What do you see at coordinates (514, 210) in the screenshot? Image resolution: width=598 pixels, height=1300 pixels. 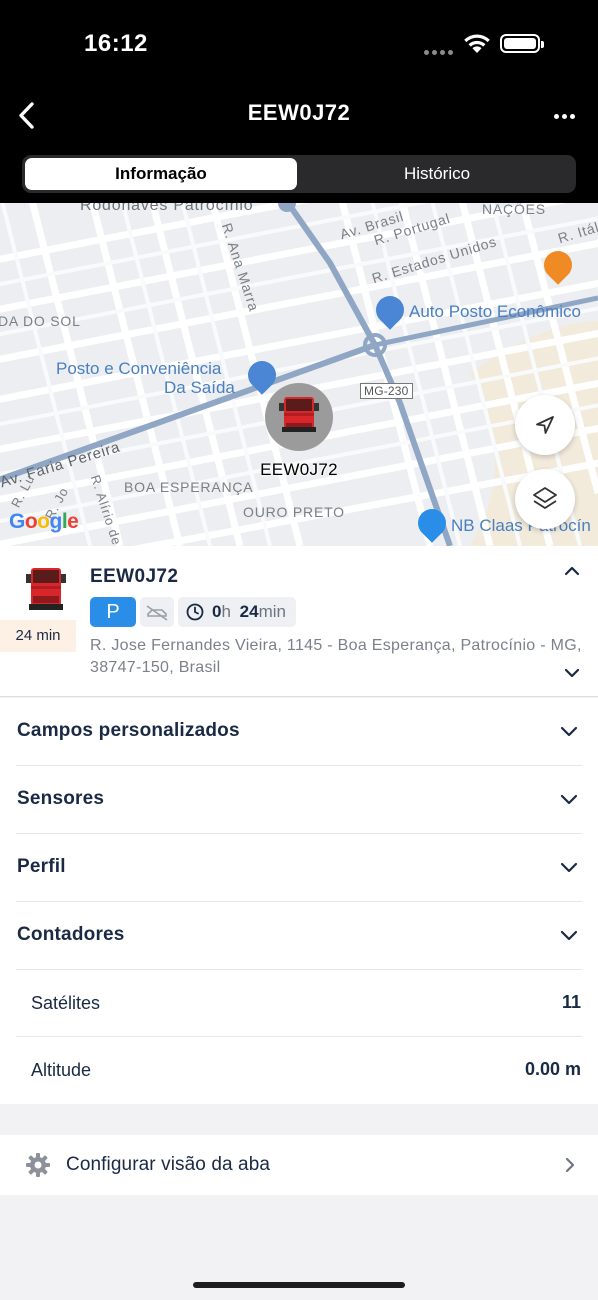 I see `map-label: NAÇÕES` at bounding box center [514, 210].